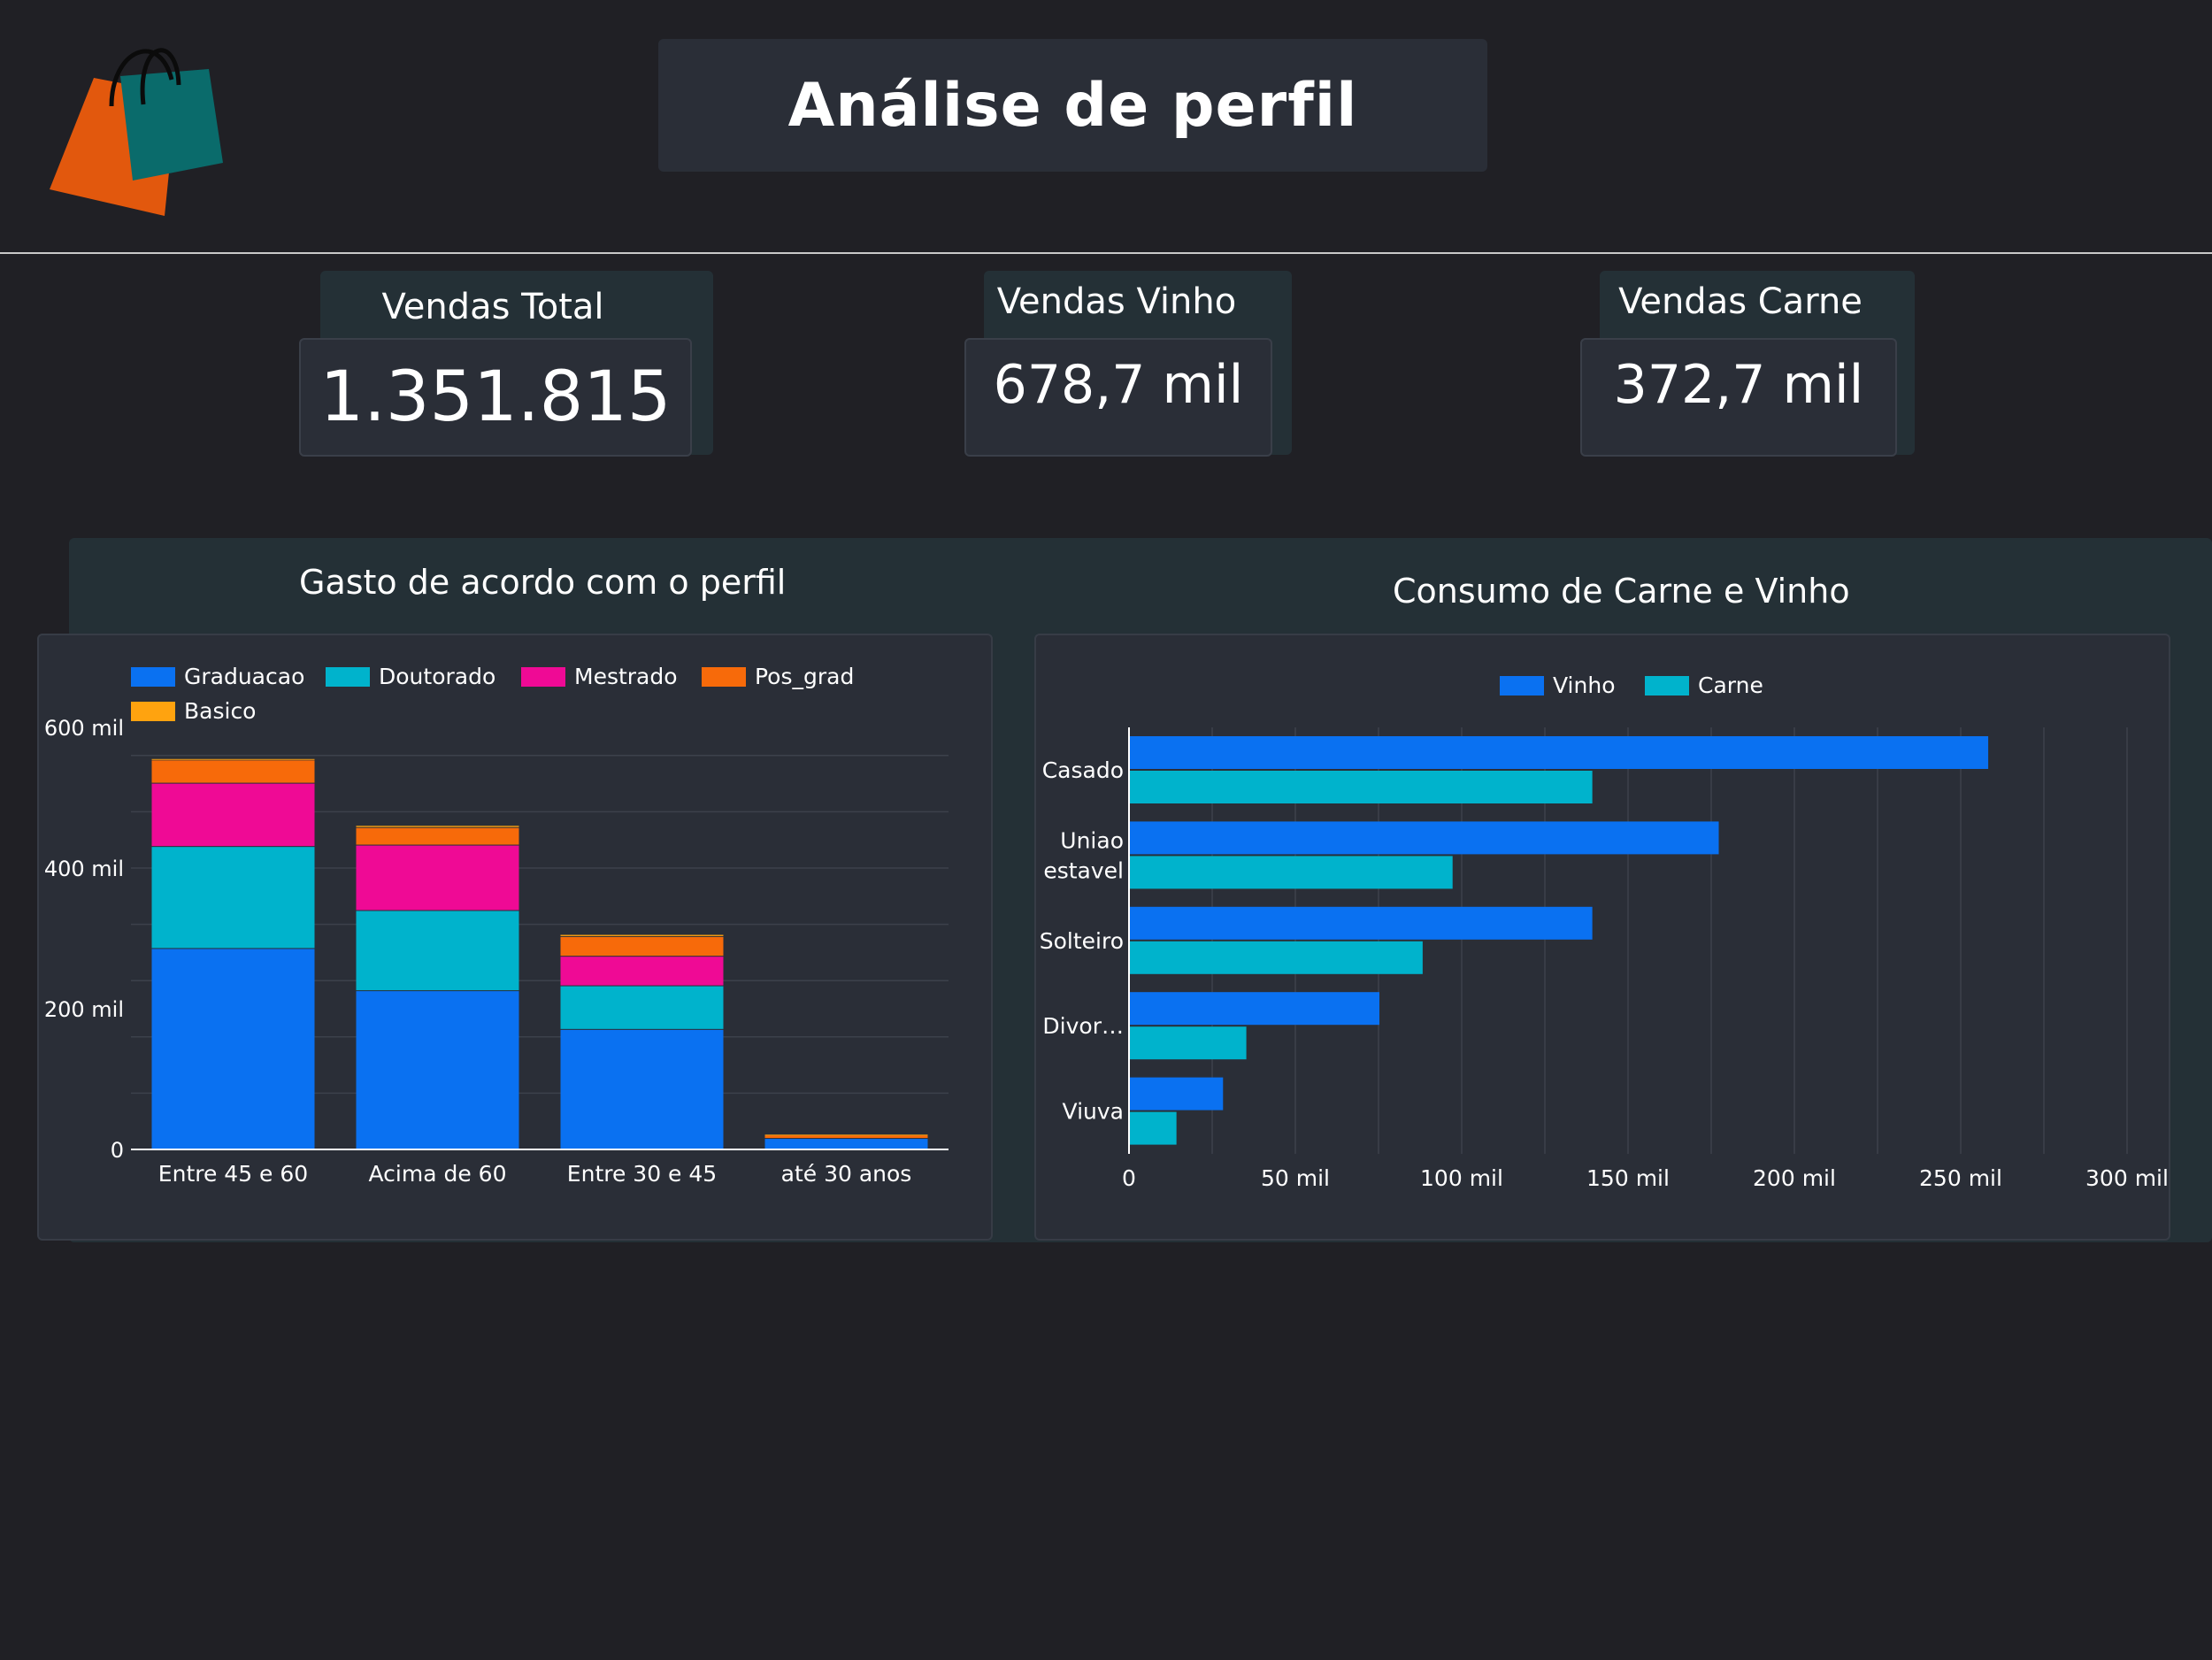 The height and width of the screenshot is (1660, 2212). I want to click on x-tick-label: Entre 30 e 45, so click(642, 1174).